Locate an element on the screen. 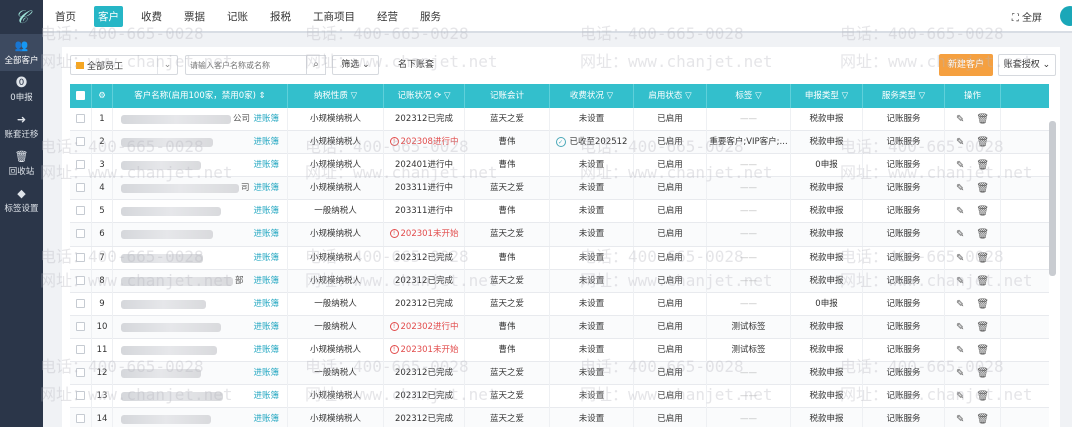 Image resolution: width=1072 pixels, height=427 pixels. table-row: 7 进账簿 小规模纳税人 202312已完成 曹伟 未设置 已启用 —— 税款申报 记账服务 ✎ 🗑 is located at coordinates (559, 258).